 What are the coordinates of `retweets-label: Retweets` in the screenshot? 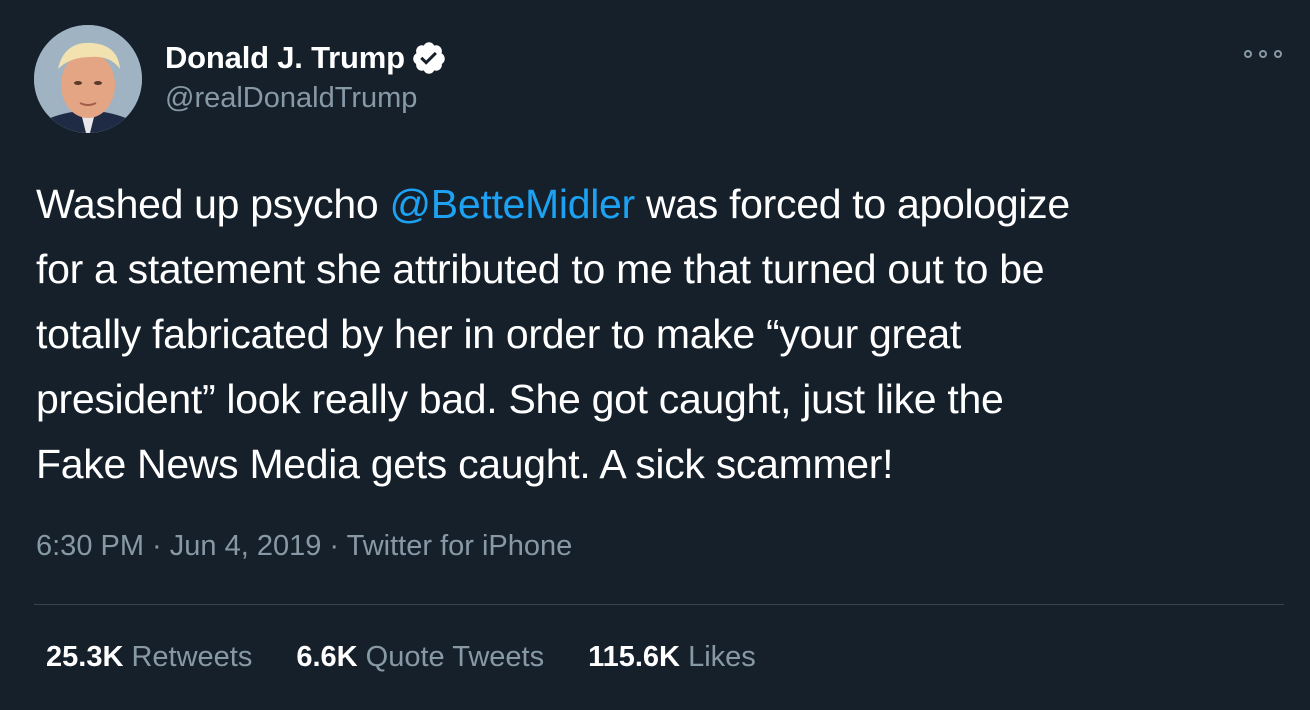 It's located at (192, 657).